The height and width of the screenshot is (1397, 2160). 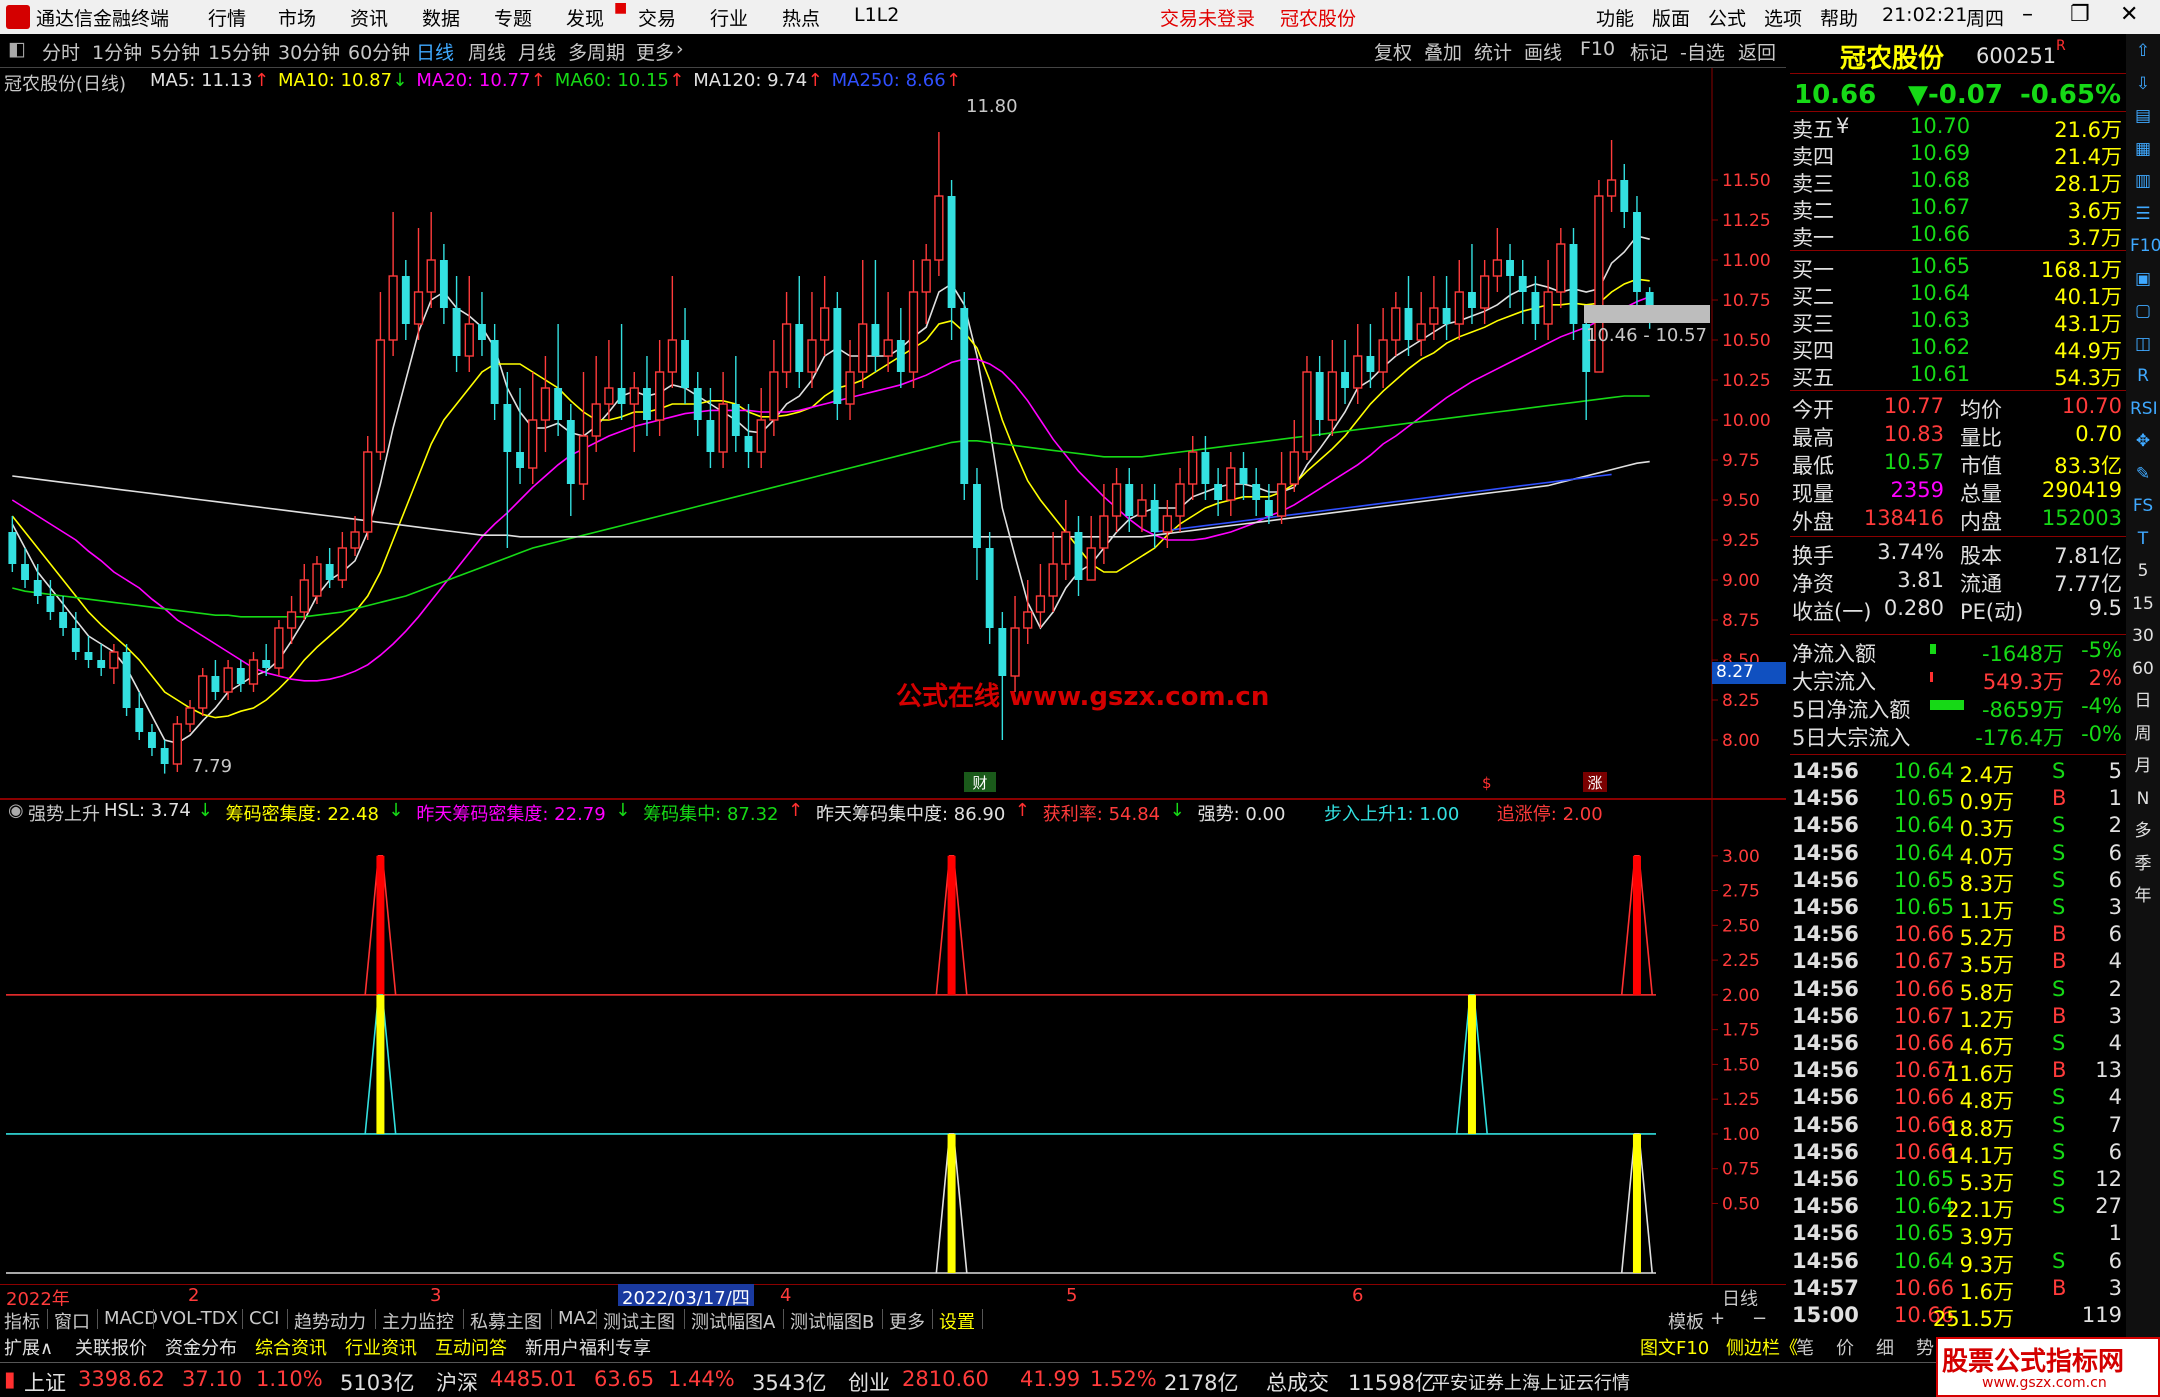 I want to click on period-30min: 30分钟, so click(x=309, y=51).